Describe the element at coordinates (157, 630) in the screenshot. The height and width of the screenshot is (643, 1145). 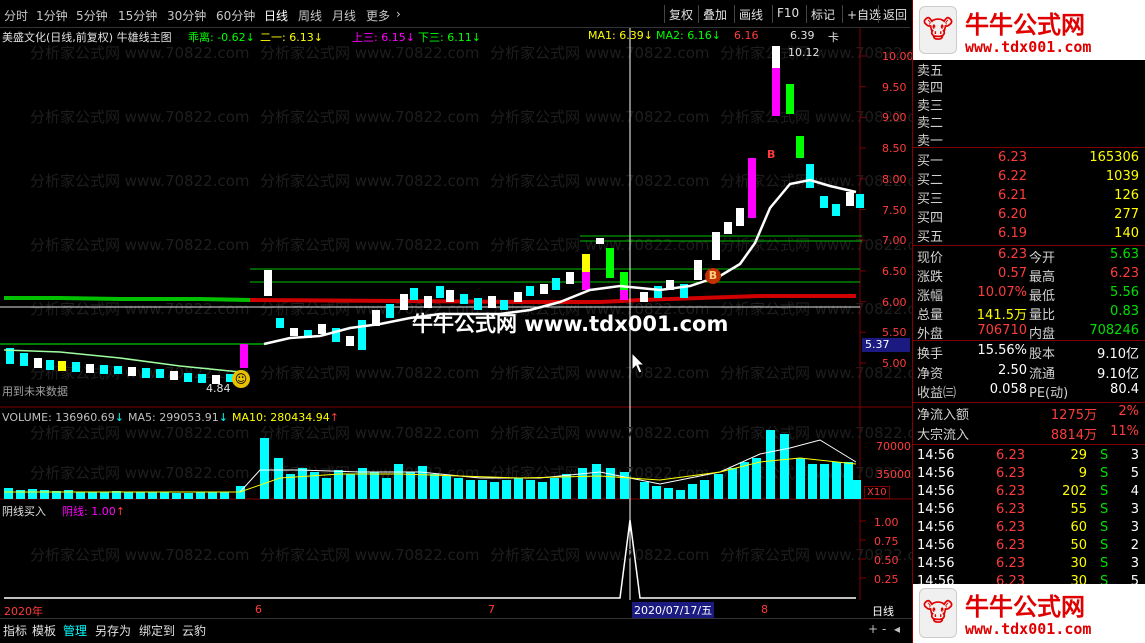
I see `bind-to-button: 绑定到` at that location.